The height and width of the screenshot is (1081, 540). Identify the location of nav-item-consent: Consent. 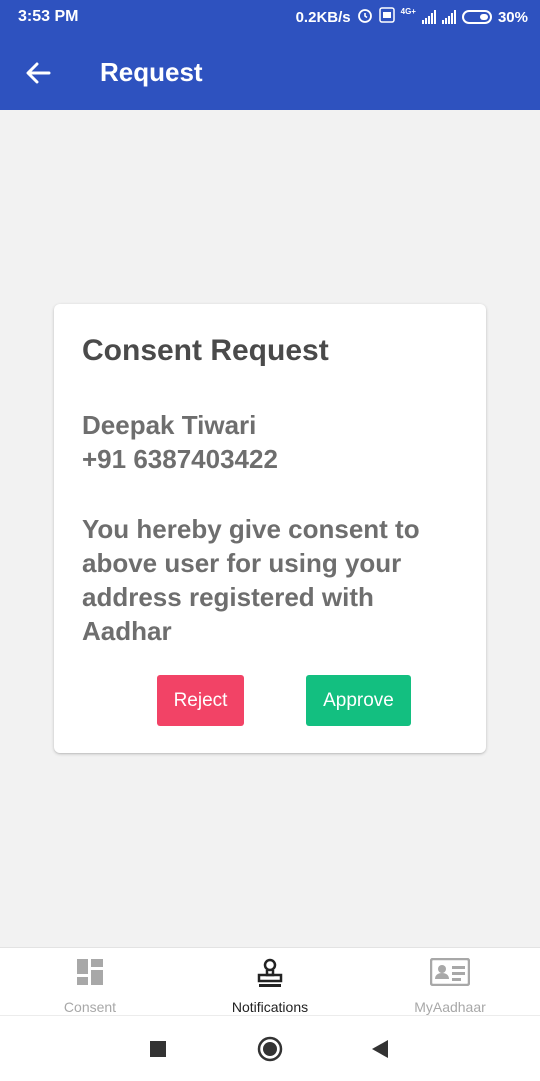
(90, 982).